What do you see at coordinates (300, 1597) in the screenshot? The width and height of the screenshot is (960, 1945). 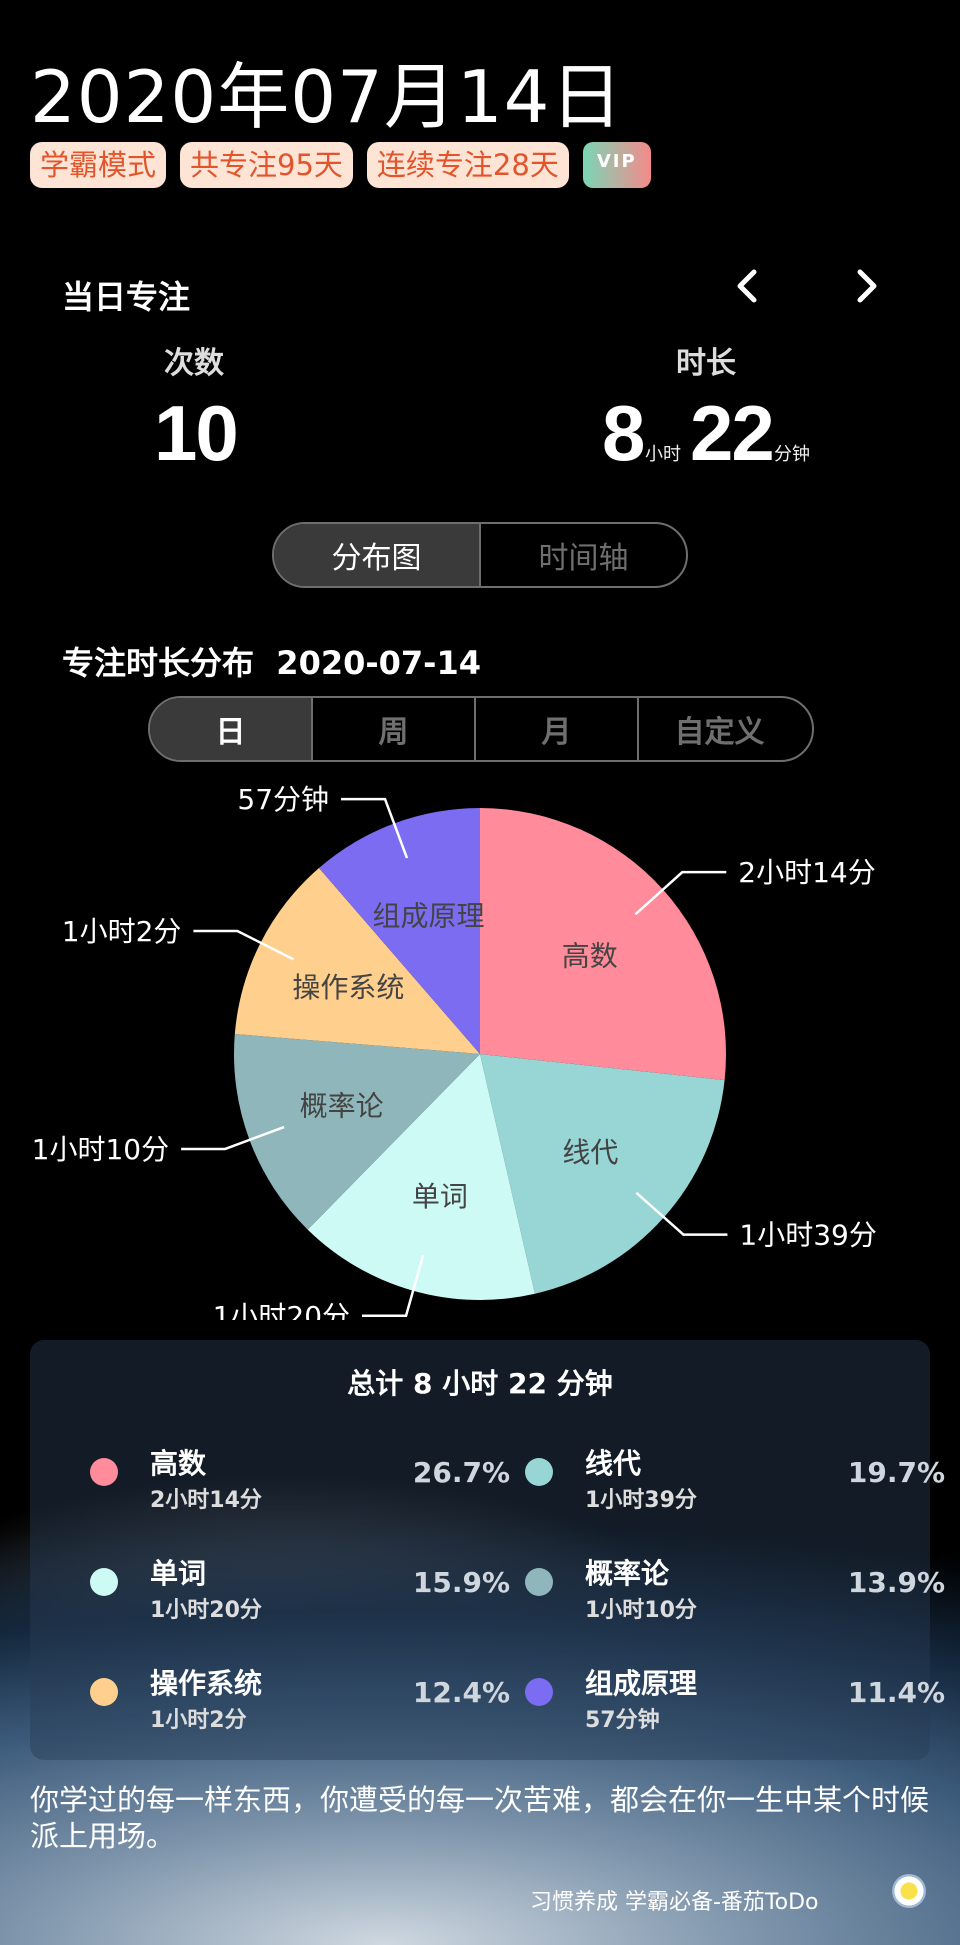 I see `legend-item: 单词 1小时20分 15.9%` at bounding box center [300, 1597].